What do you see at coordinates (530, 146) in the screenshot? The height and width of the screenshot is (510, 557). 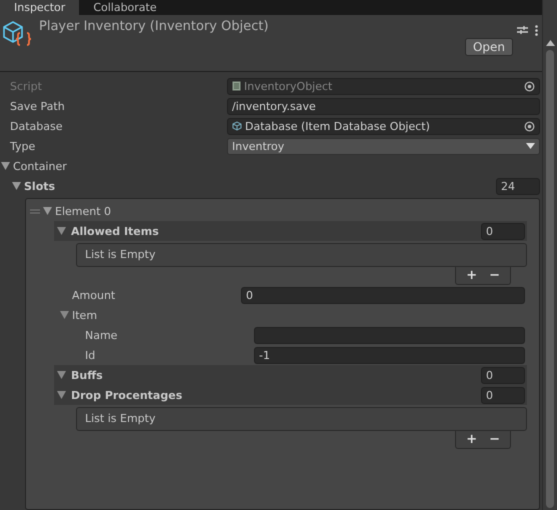 I see `dropdown-caret-icon` at bounding box center [530, 146].